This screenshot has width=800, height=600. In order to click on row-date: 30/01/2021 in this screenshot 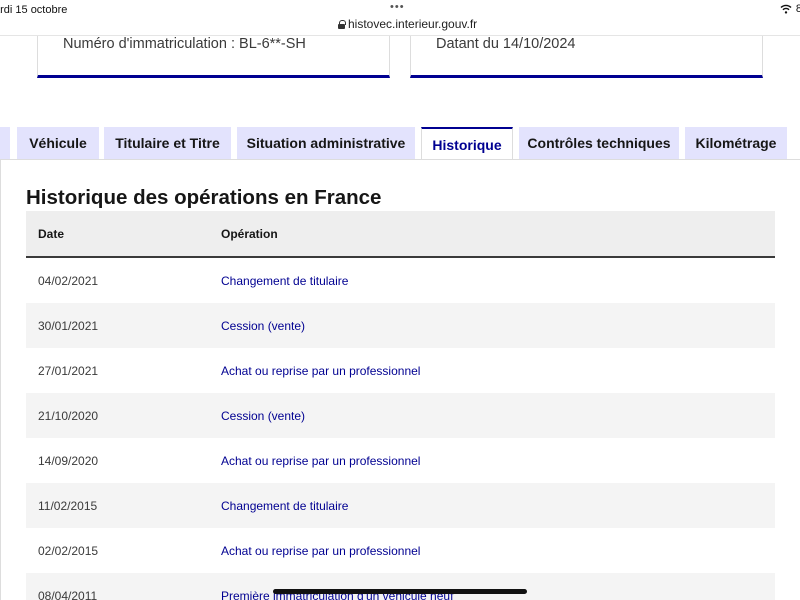, I will do `click(68, 325)`.